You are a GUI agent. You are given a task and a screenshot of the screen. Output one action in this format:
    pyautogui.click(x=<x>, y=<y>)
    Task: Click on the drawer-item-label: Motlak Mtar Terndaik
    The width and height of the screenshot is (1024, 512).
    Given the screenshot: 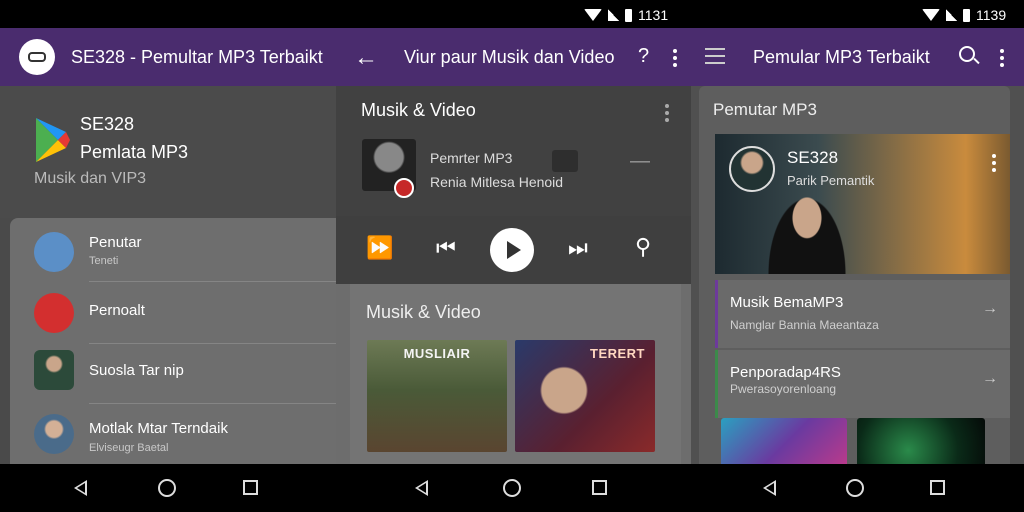 What is the action you would take?
    pyautogui.click(x=158, y=428)
    